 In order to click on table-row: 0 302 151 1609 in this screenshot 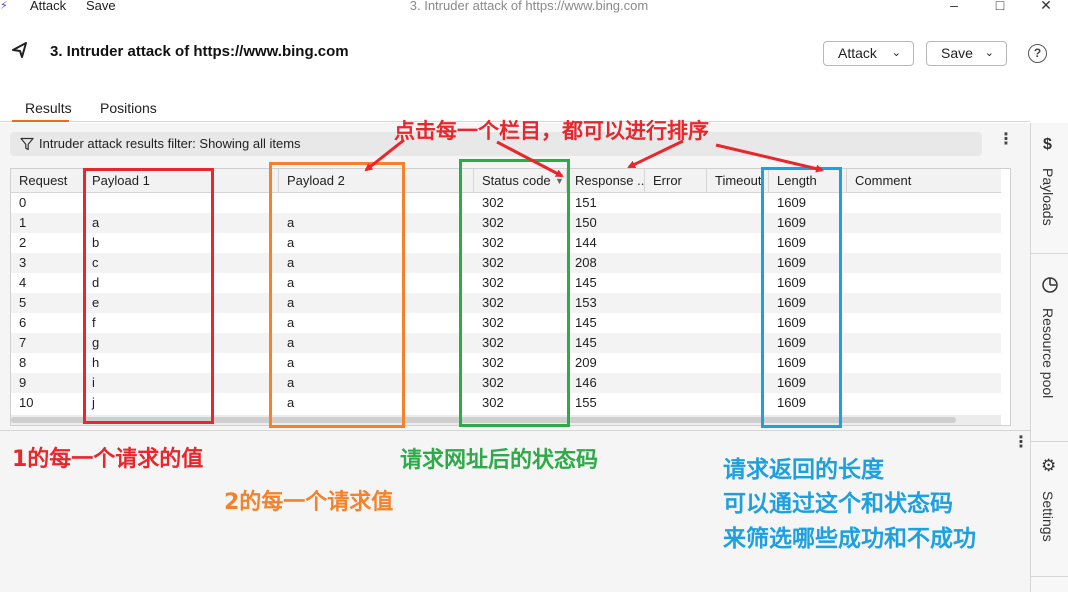, I will do `click(506, 203)`.